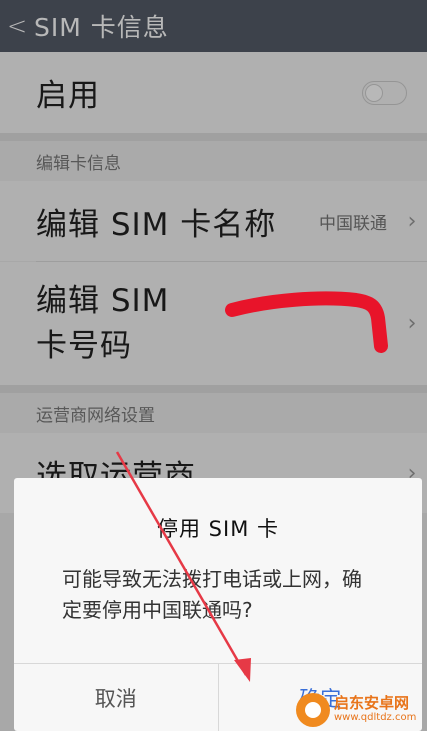 Image resolution: width=427 pixels, height=731 pixels. Describe the element at coordinates (212, 594) in the screenshot. I see `dialog-message: 可能导致无法拨打电话或上网，确定要停用中国联通吗?` at that location.